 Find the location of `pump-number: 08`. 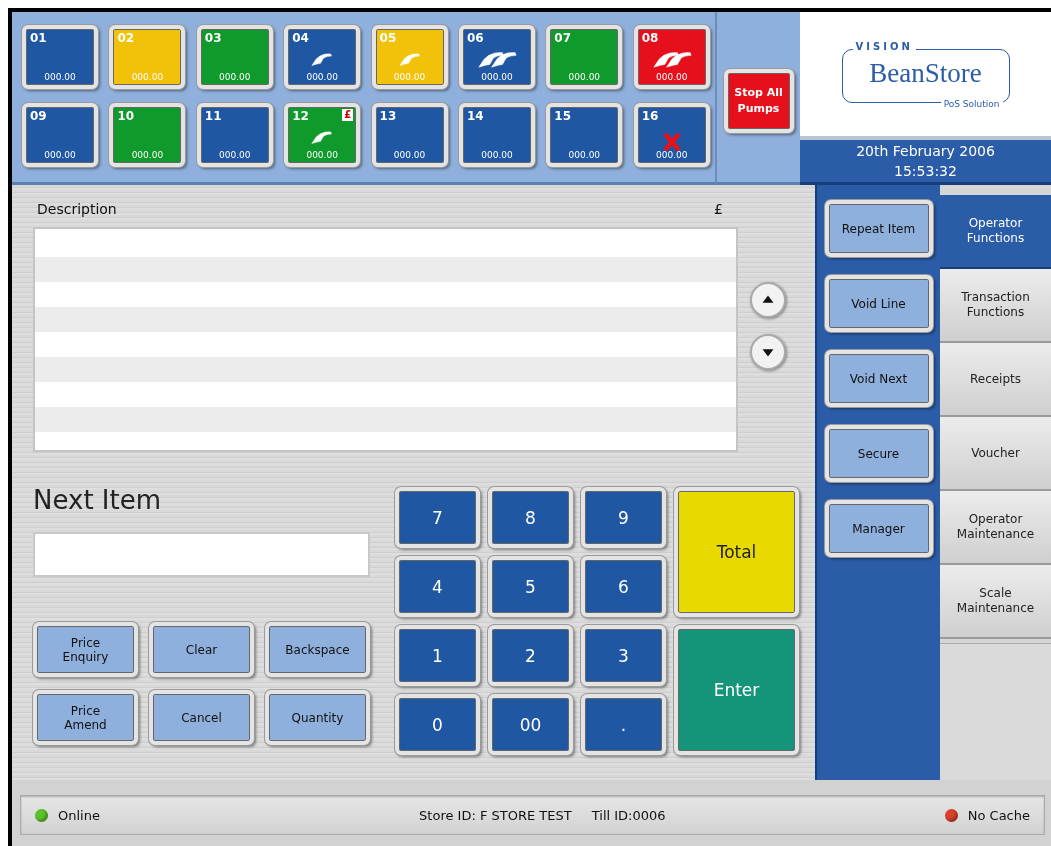

pump-number: 08 is located at coordinates (650, 38).